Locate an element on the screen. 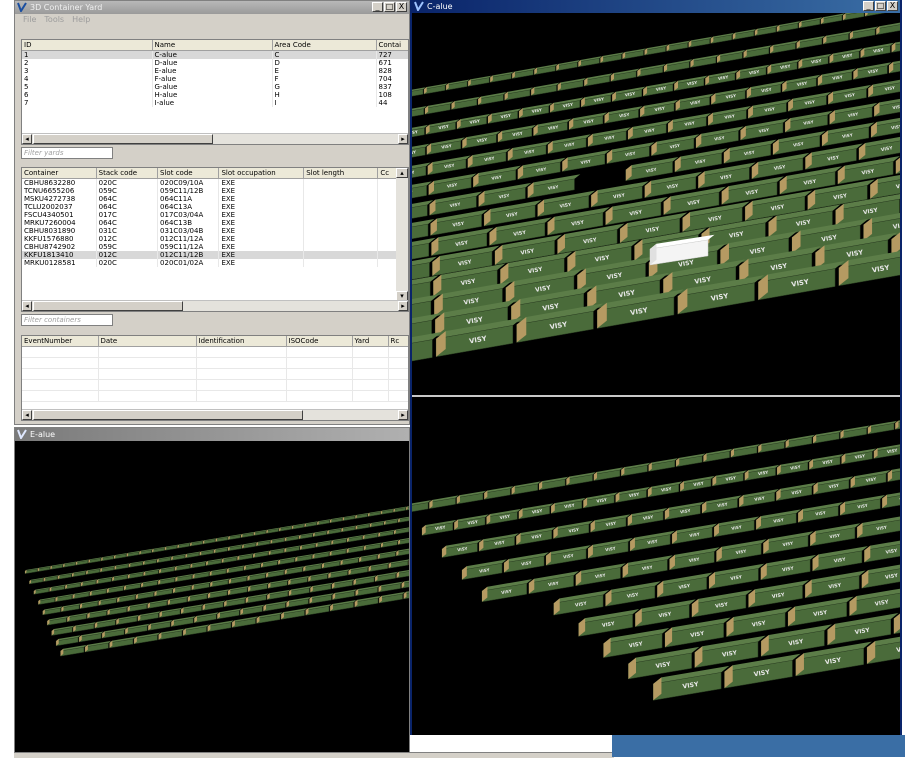 This screenshot has height=758, width=905. yard-column-header: Name is located at coordinates (212, 45).